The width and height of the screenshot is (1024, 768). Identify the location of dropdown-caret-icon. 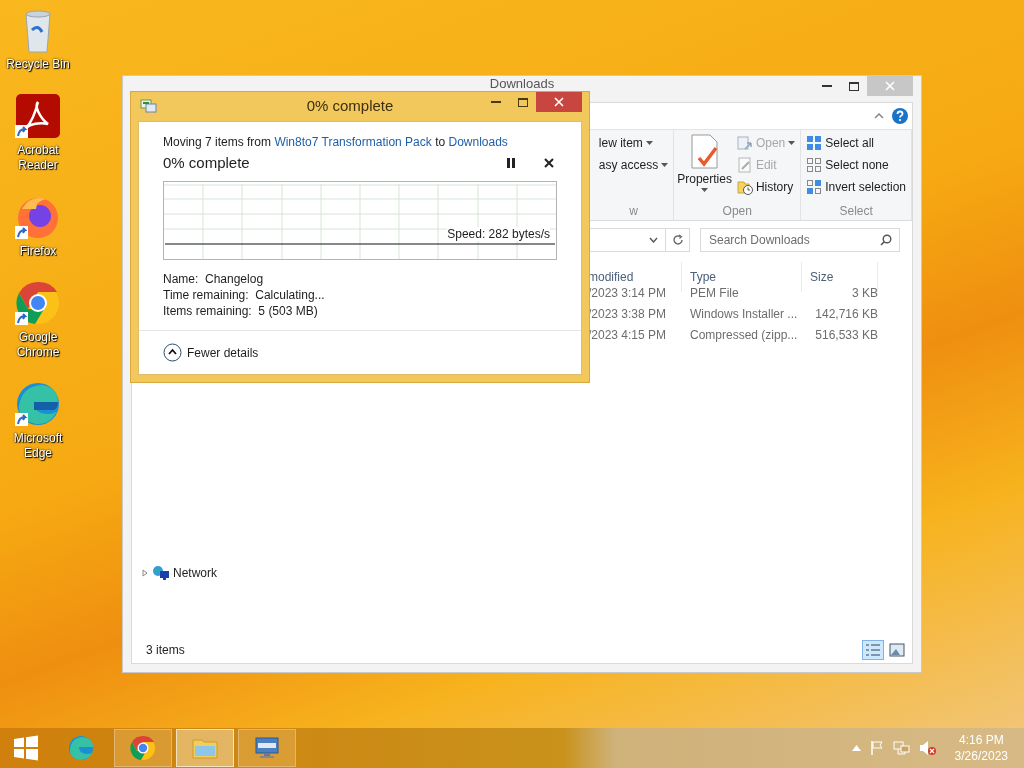
(653, 240).